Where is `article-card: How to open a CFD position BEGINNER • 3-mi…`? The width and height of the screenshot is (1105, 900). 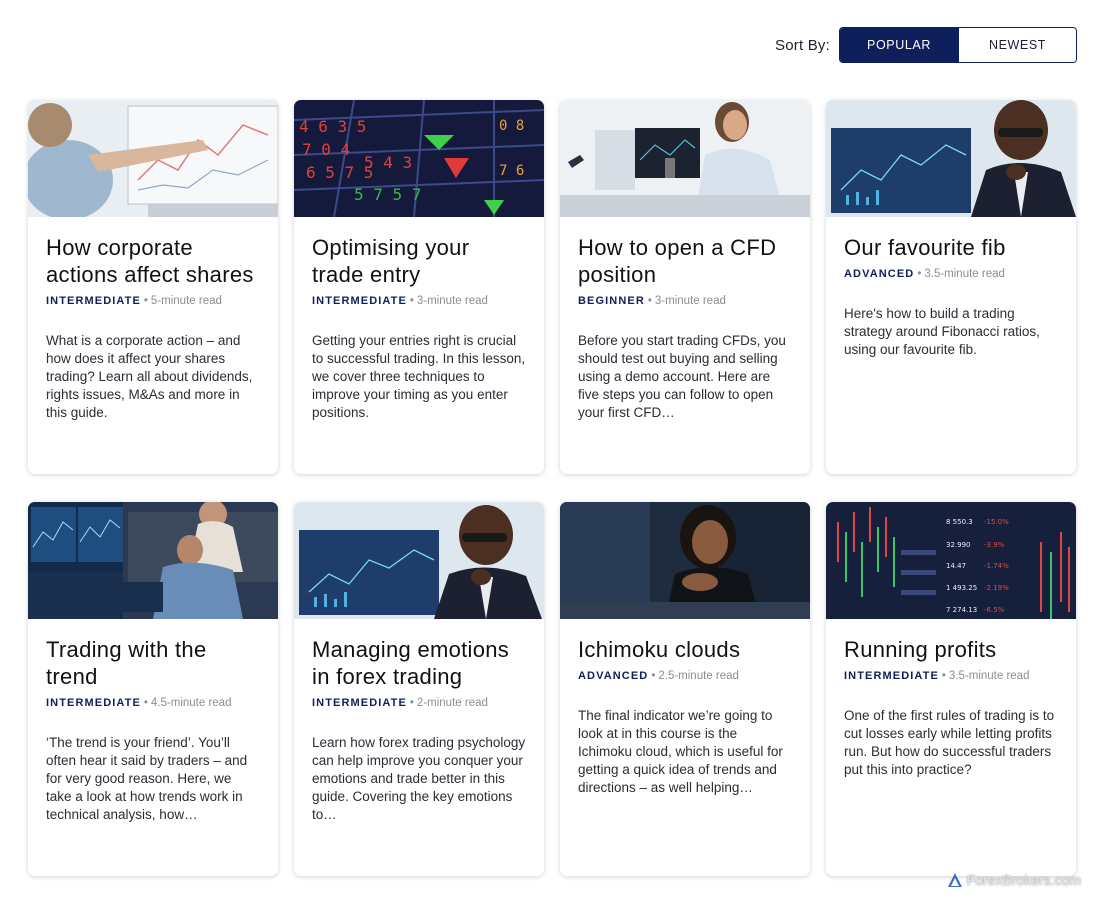
article-card: How to open a CFD position BEGINNER • 3-mi… is located at coordinates (685, 287).